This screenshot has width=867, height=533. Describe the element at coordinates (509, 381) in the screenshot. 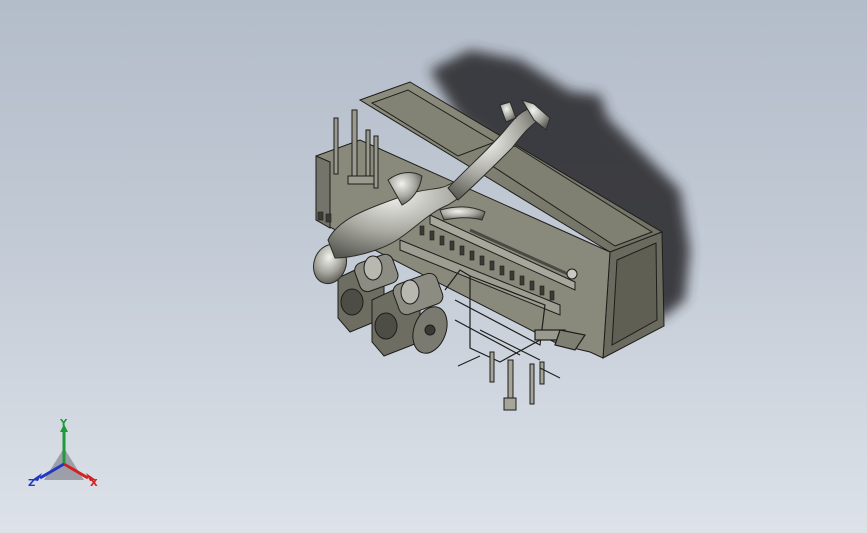

I see `support-legs` at that location.